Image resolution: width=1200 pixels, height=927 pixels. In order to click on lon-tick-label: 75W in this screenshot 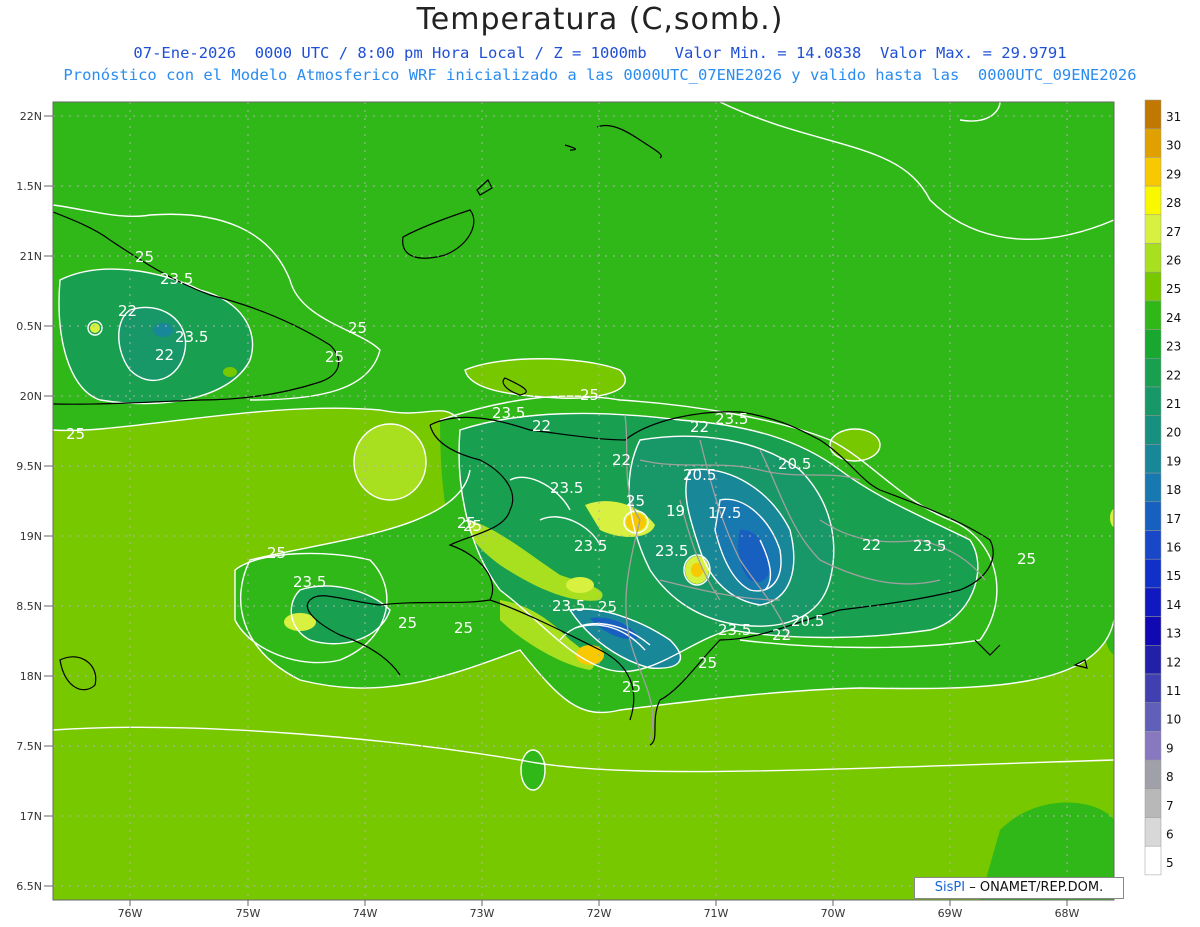, I will do `click(248, 913)`.